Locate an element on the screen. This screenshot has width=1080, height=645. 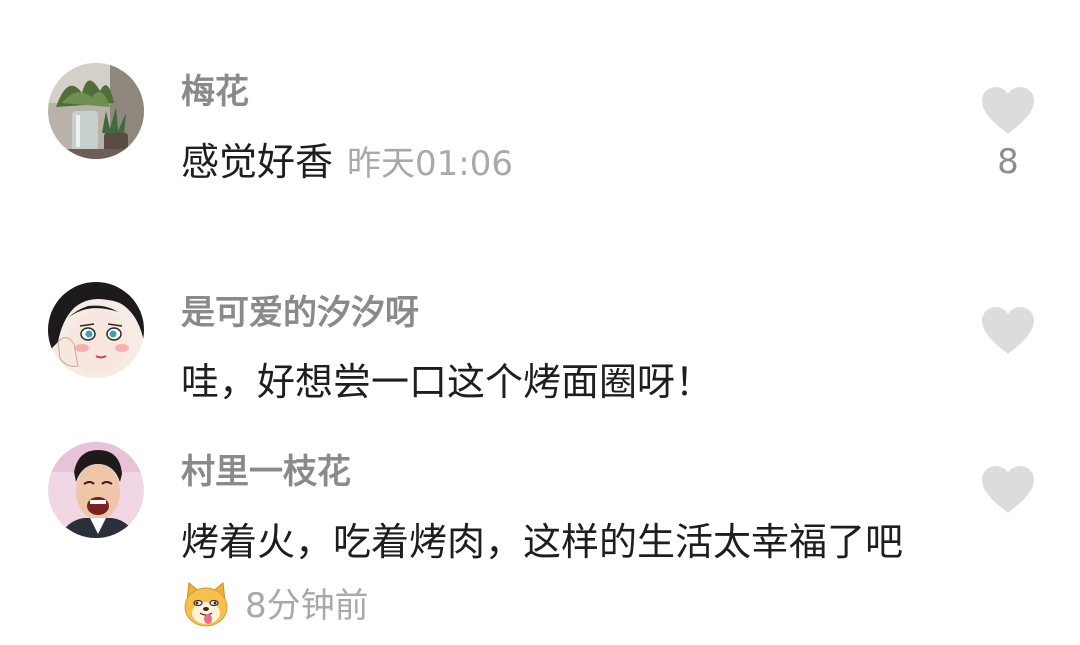
comment-body: 感觉好香 is located at coordinates (257, 162).